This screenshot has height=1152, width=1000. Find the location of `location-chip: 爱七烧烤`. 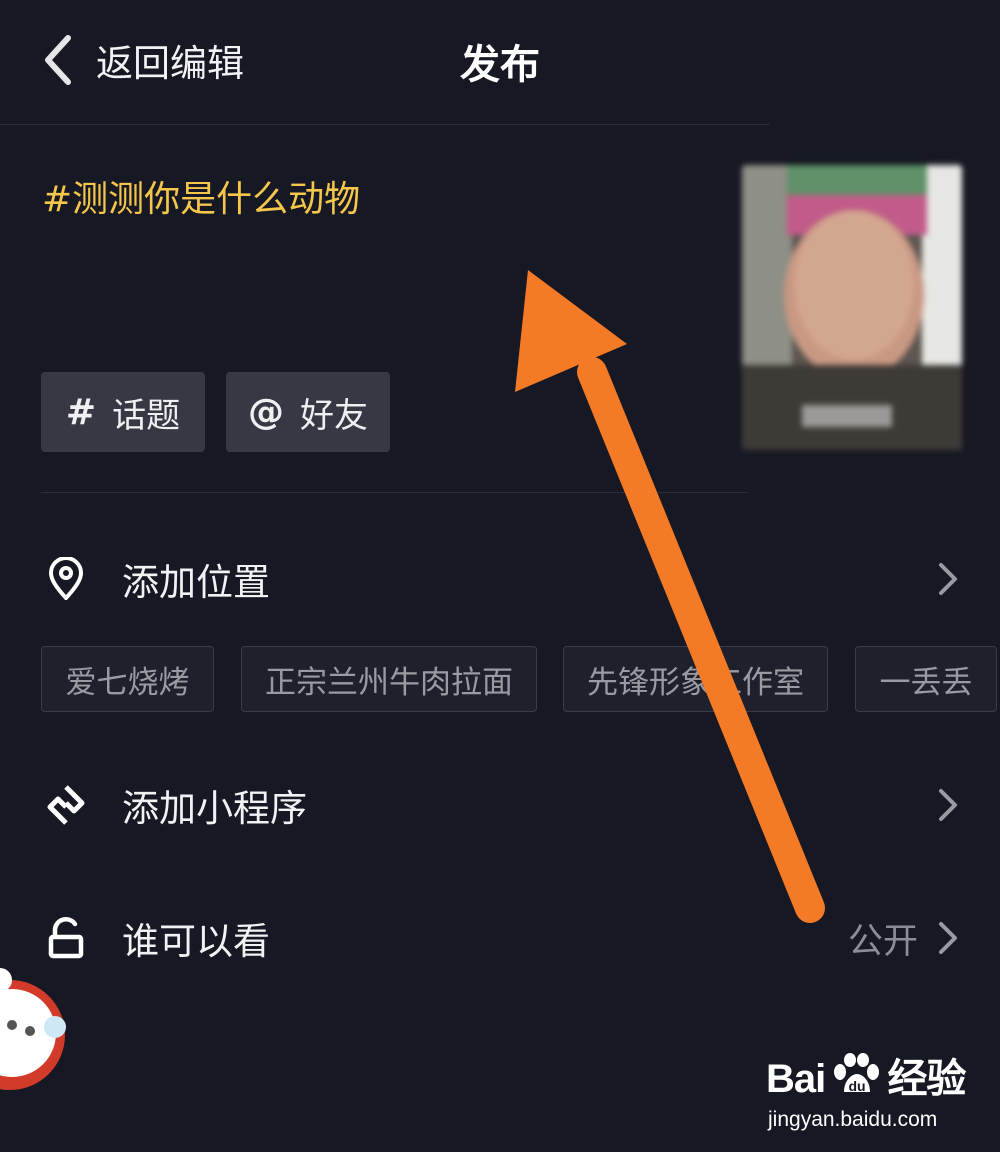

location-chip: 爱七烧烤 is located at coordinates (127, 679).